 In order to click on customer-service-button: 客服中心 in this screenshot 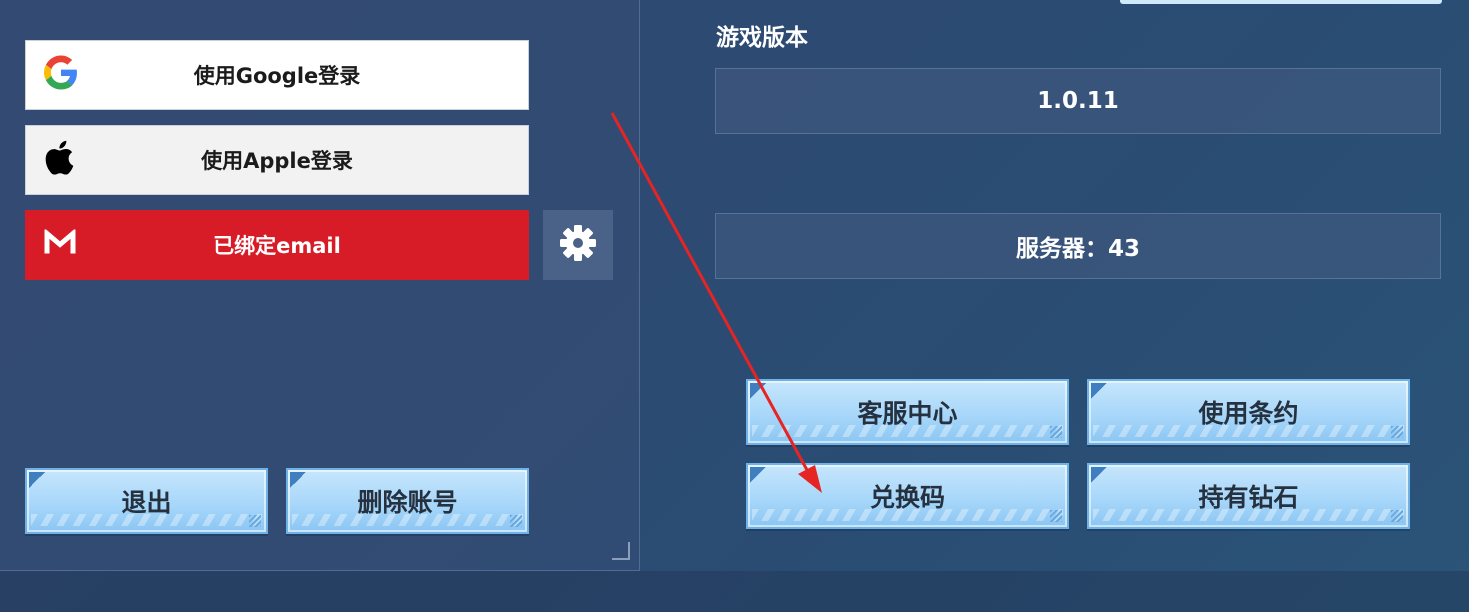, I will do `click(907, 412)`.